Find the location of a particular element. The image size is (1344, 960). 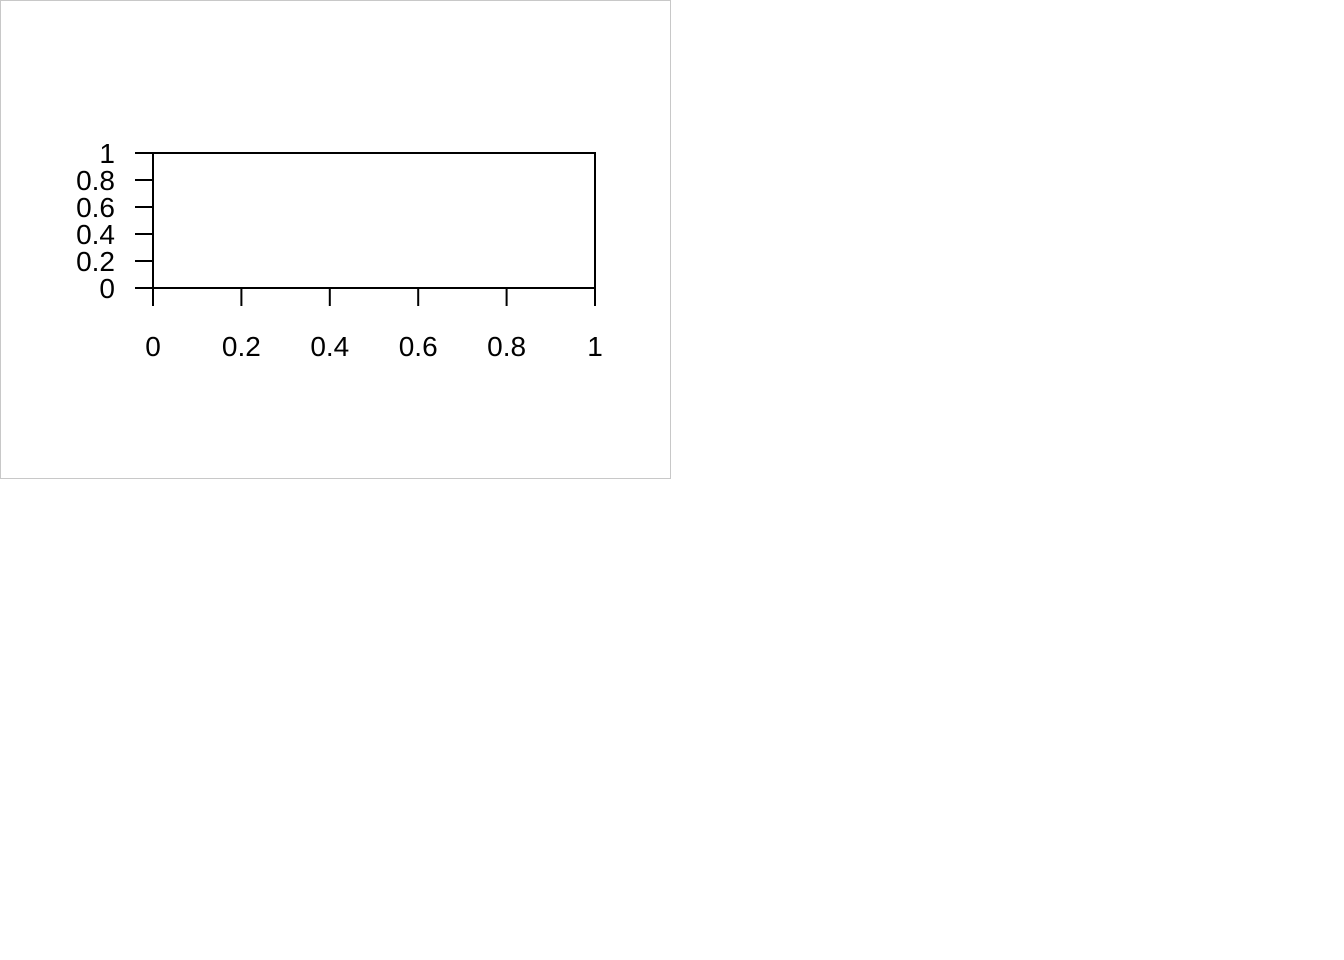

x-tick-label: 0.6 is located at coordinates (418, 346).